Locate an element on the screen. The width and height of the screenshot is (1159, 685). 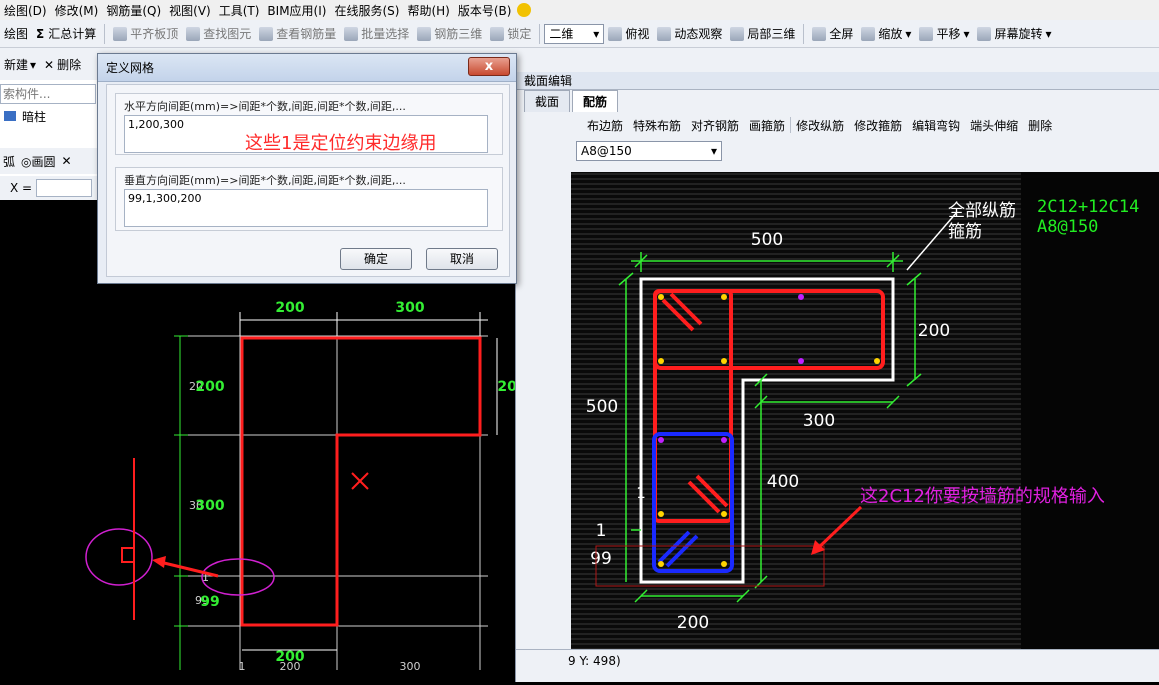
local-3d-button: 局部三维 is located at coordinates (762, 33).